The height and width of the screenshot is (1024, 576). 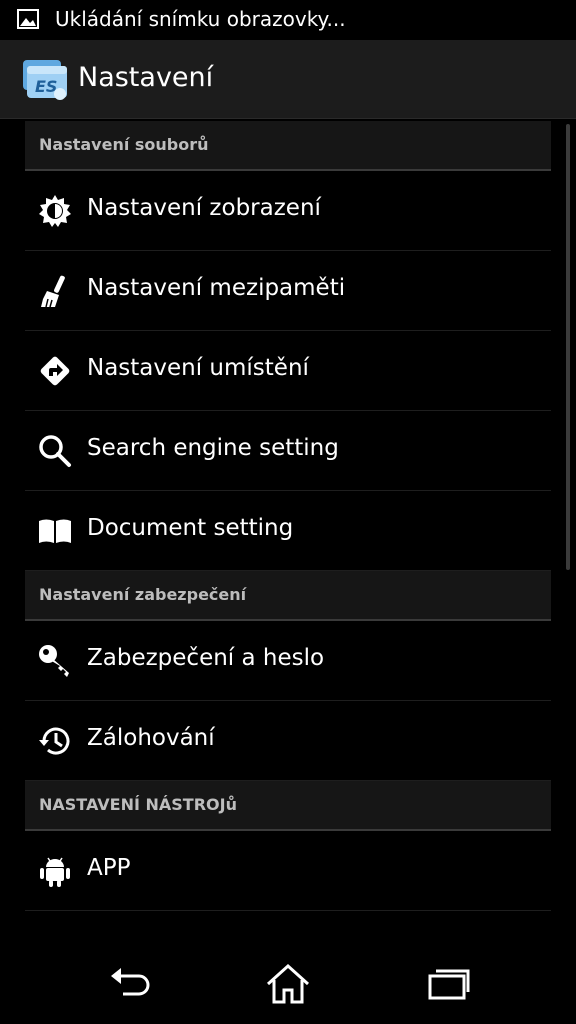 What do you see at coordinates (288, 596) in the screenshot?
I see `section-header-security-settings: Nastavení zabezpečení` at bounding box center [288, 596].